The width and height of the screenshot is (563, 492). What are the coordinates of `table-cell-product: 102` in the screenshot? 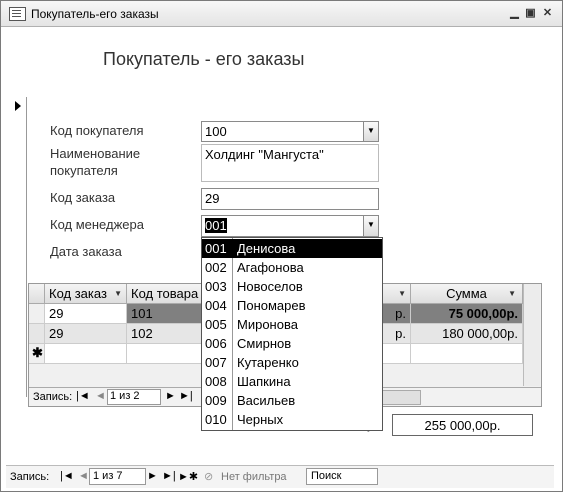 It's located at (165, 334).